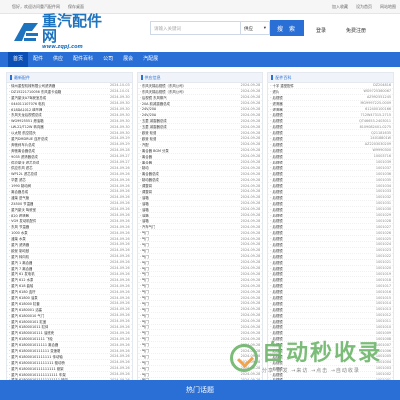 The image size is (400, 400). I want to click on list-item-title: · 重汽 618000 缸套, so click(24, 303).